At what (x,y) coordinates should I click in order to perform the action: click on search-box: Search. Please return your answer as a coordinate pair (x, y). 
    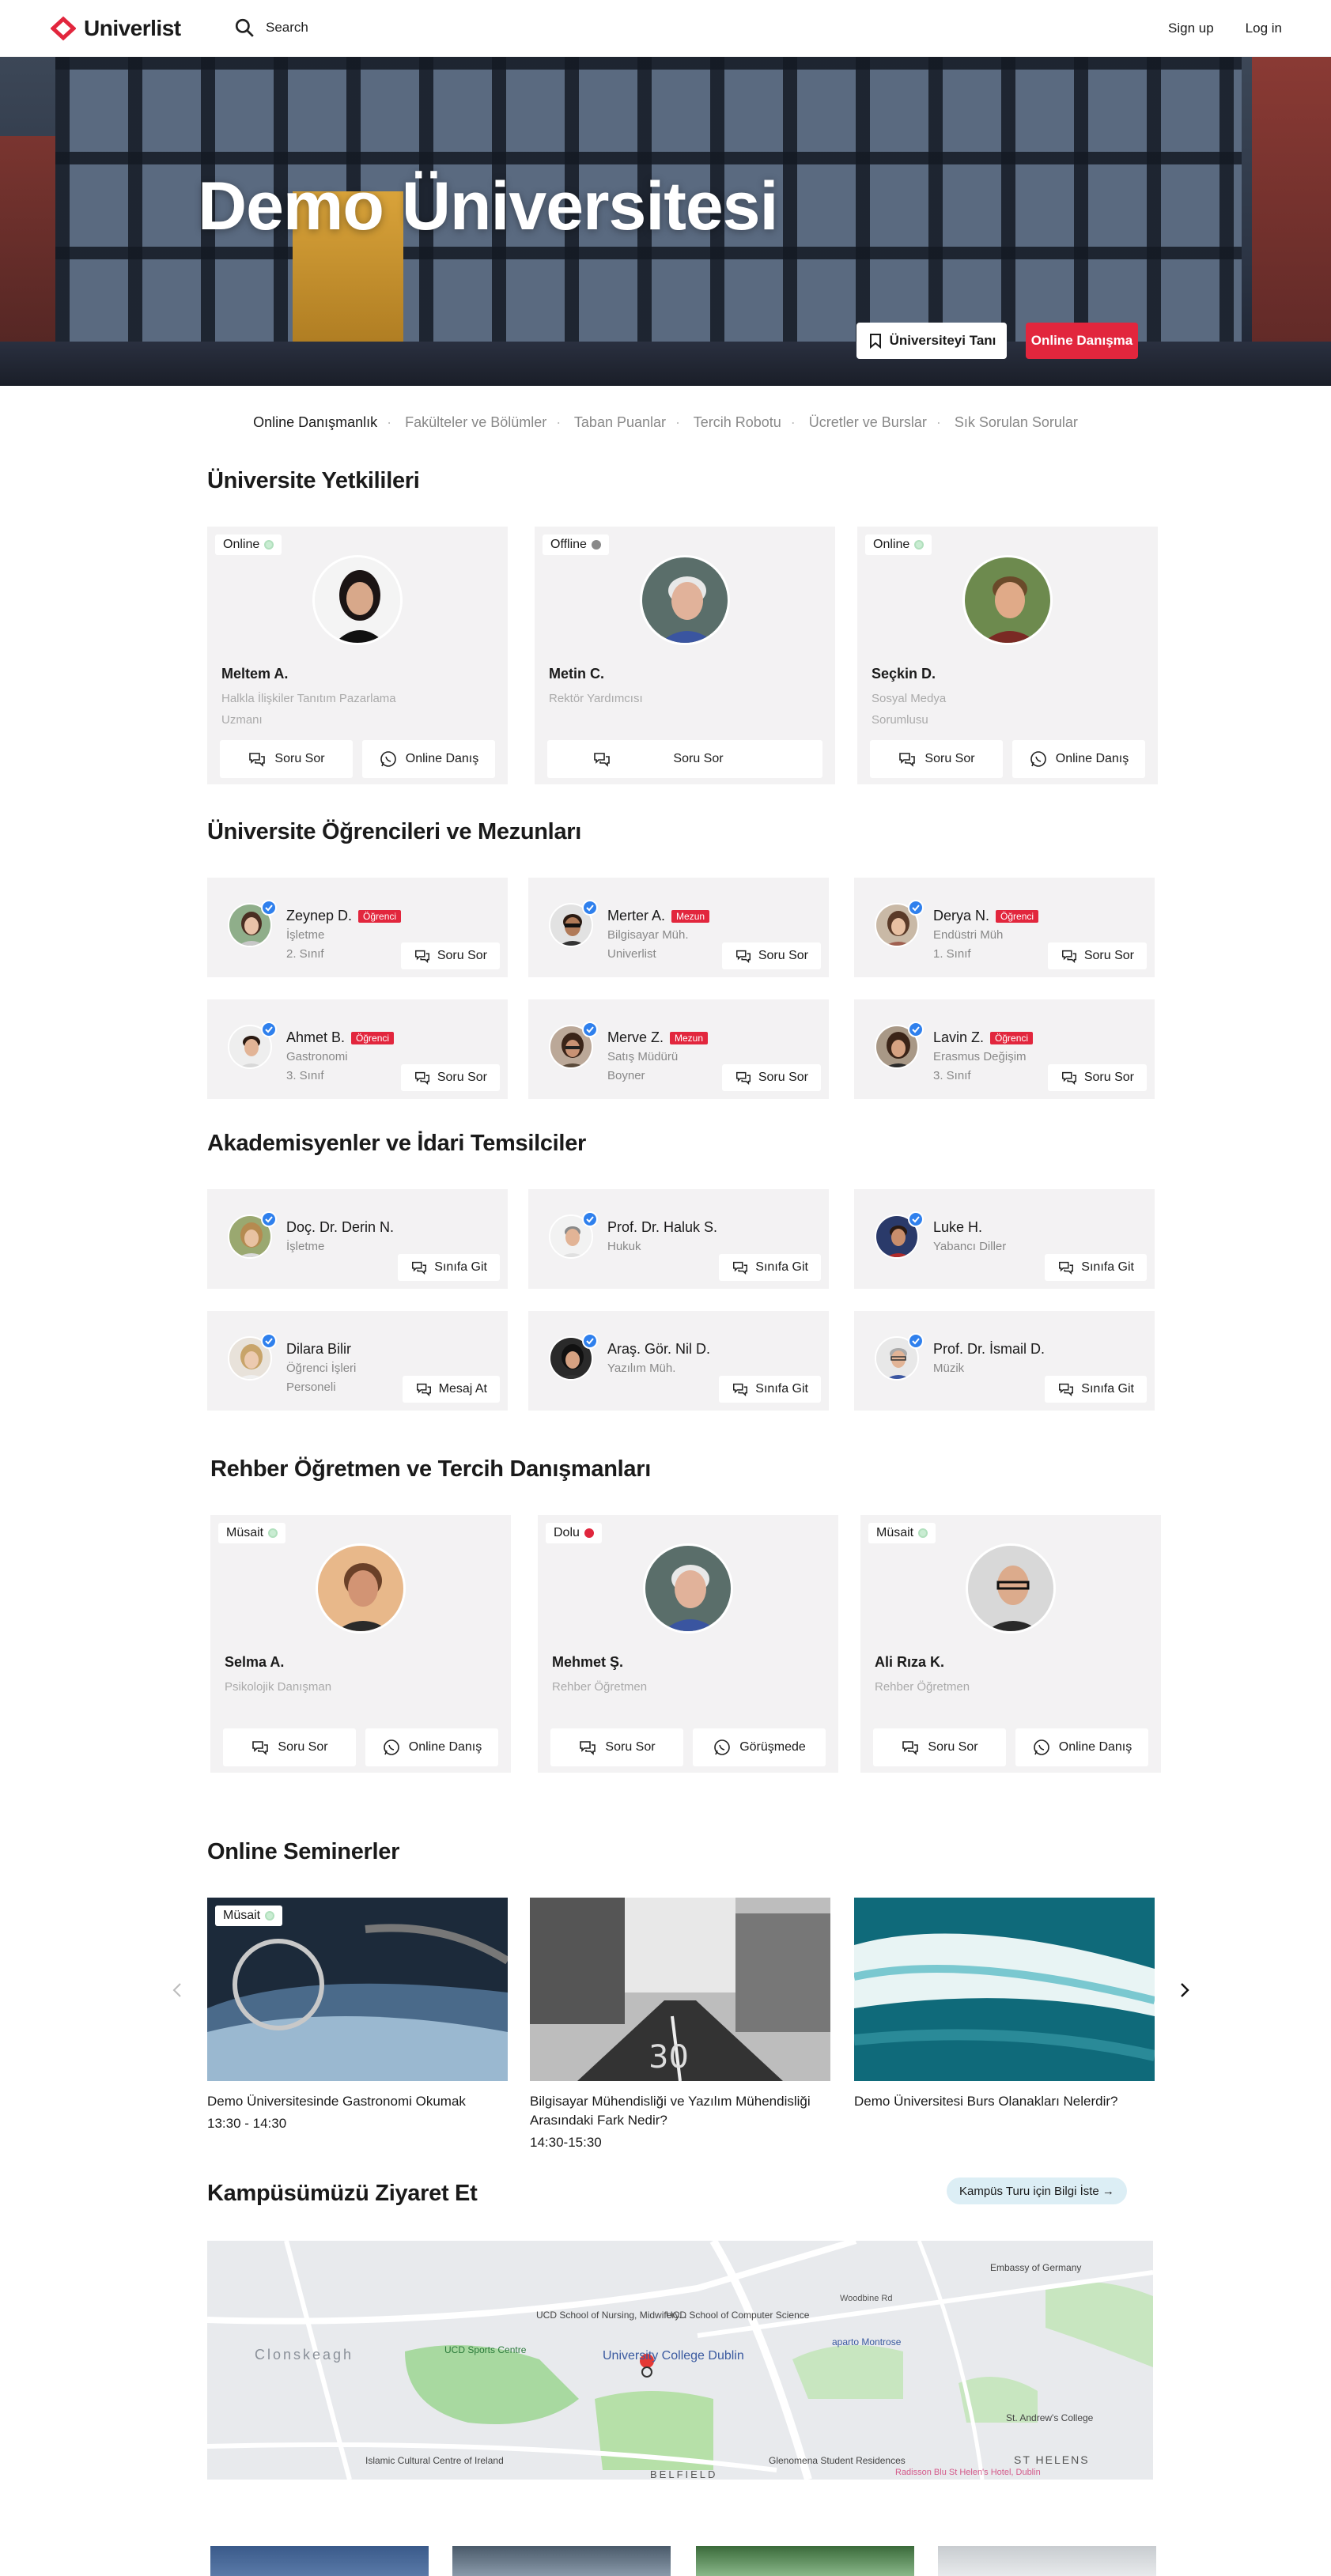
    Looking at the image, I should click on (271, 27).